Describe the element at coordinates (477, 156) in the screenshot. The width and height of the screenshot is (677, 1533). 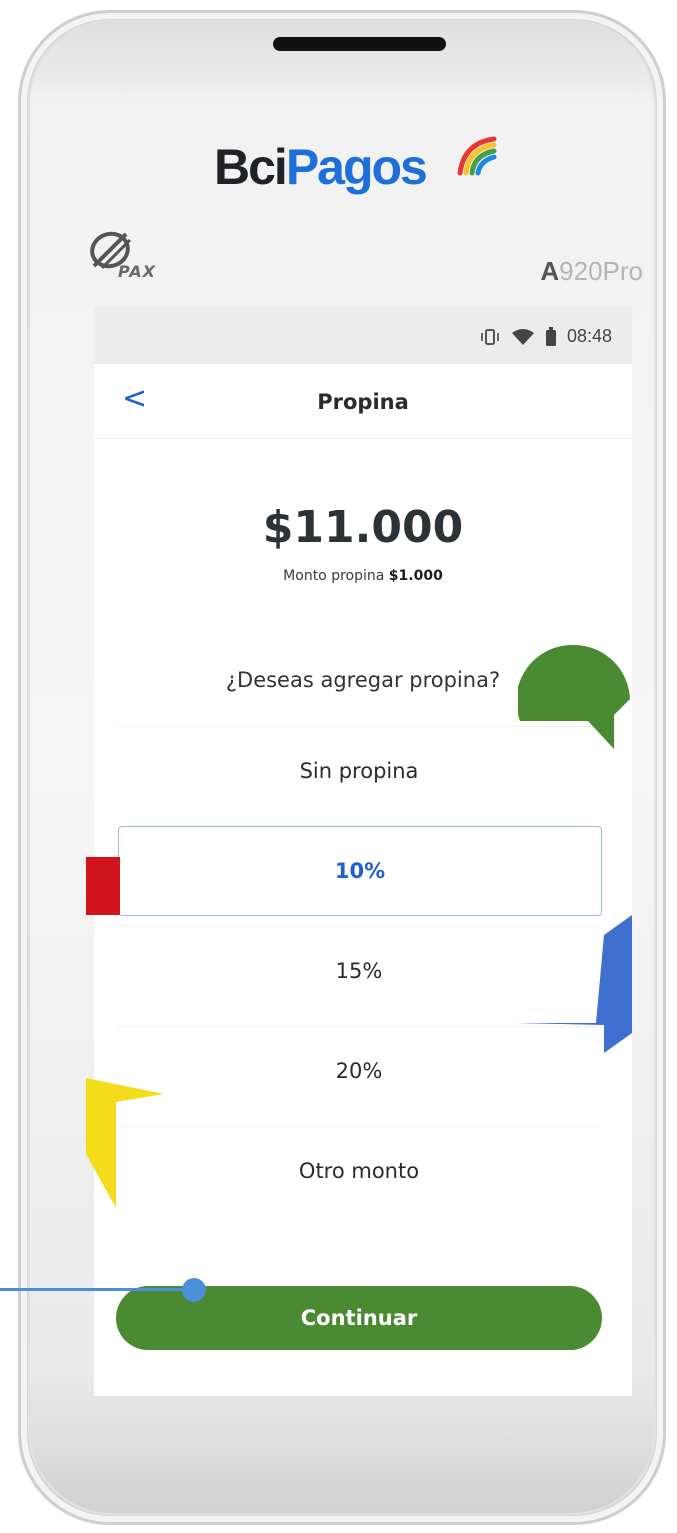
I see `rainbow-icon` at that location.